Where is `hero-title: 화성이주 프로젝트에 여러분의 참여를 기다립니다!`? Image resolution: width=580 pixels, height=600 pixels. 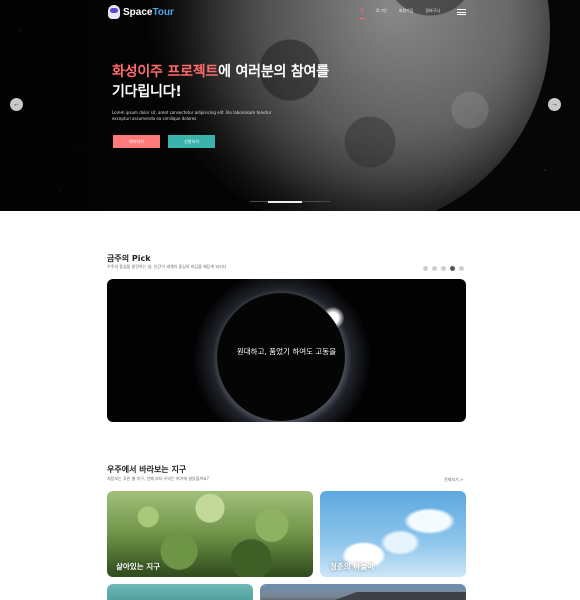 hero-title: 화성이주 프로젝트에 여러분의 참여를 기다립니다! is located at coordinates (220, 82).